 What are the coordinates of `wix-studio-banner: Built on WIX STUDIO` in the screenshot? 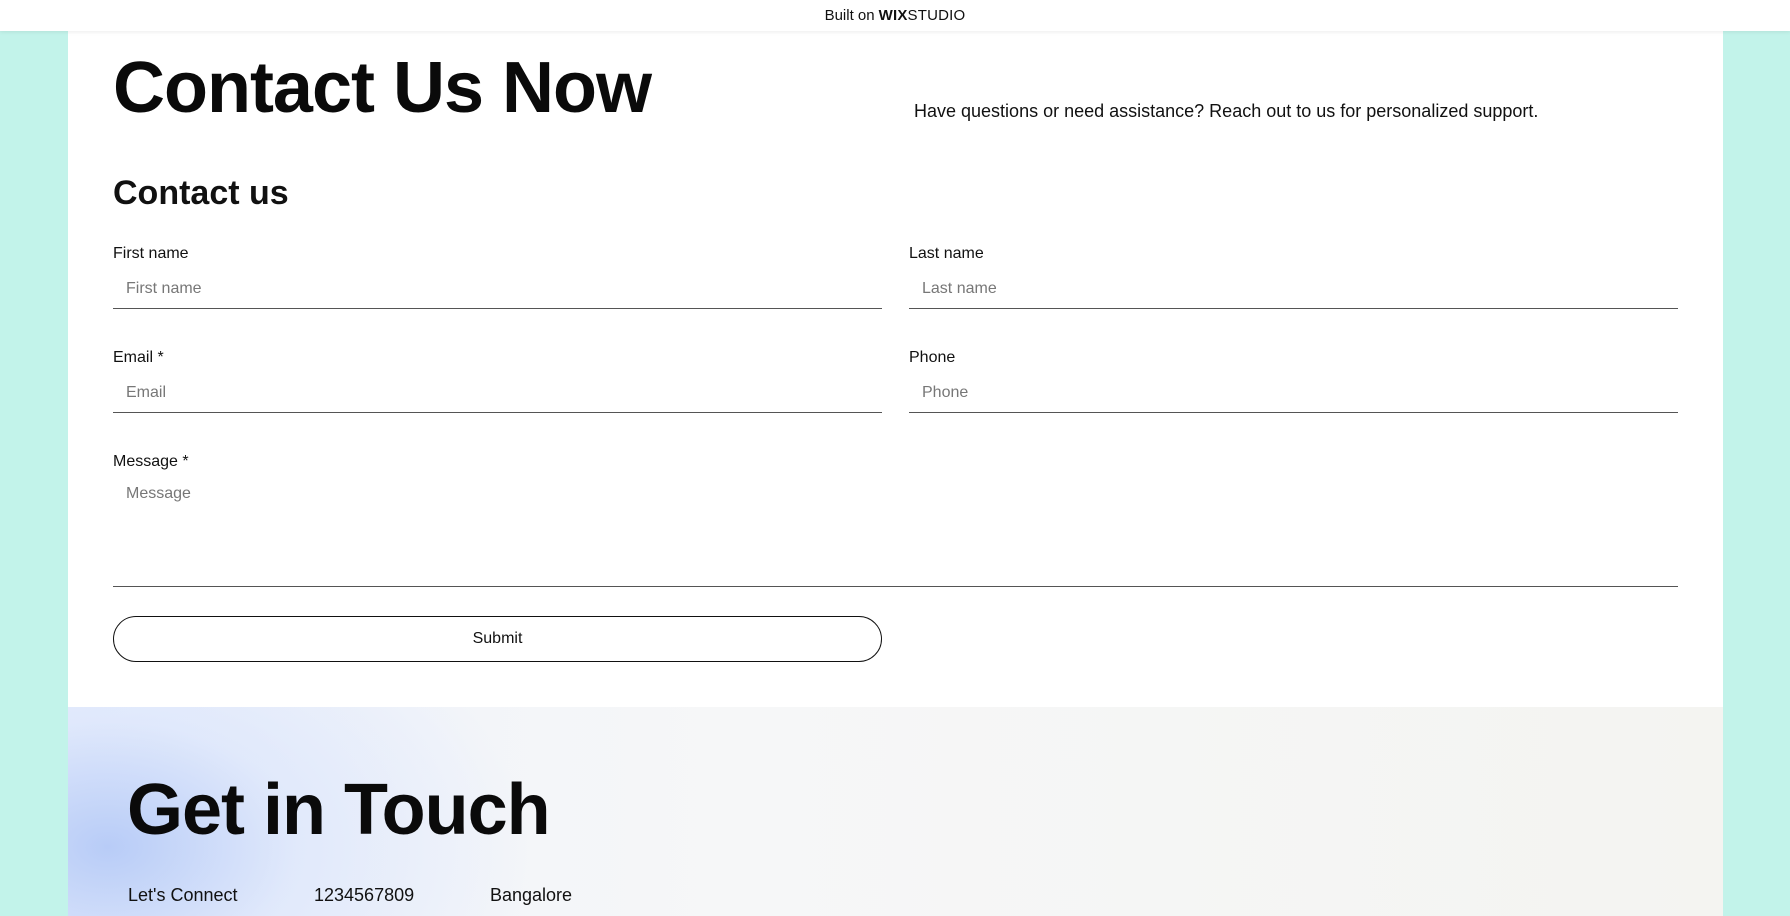 It's located at (895, 15).